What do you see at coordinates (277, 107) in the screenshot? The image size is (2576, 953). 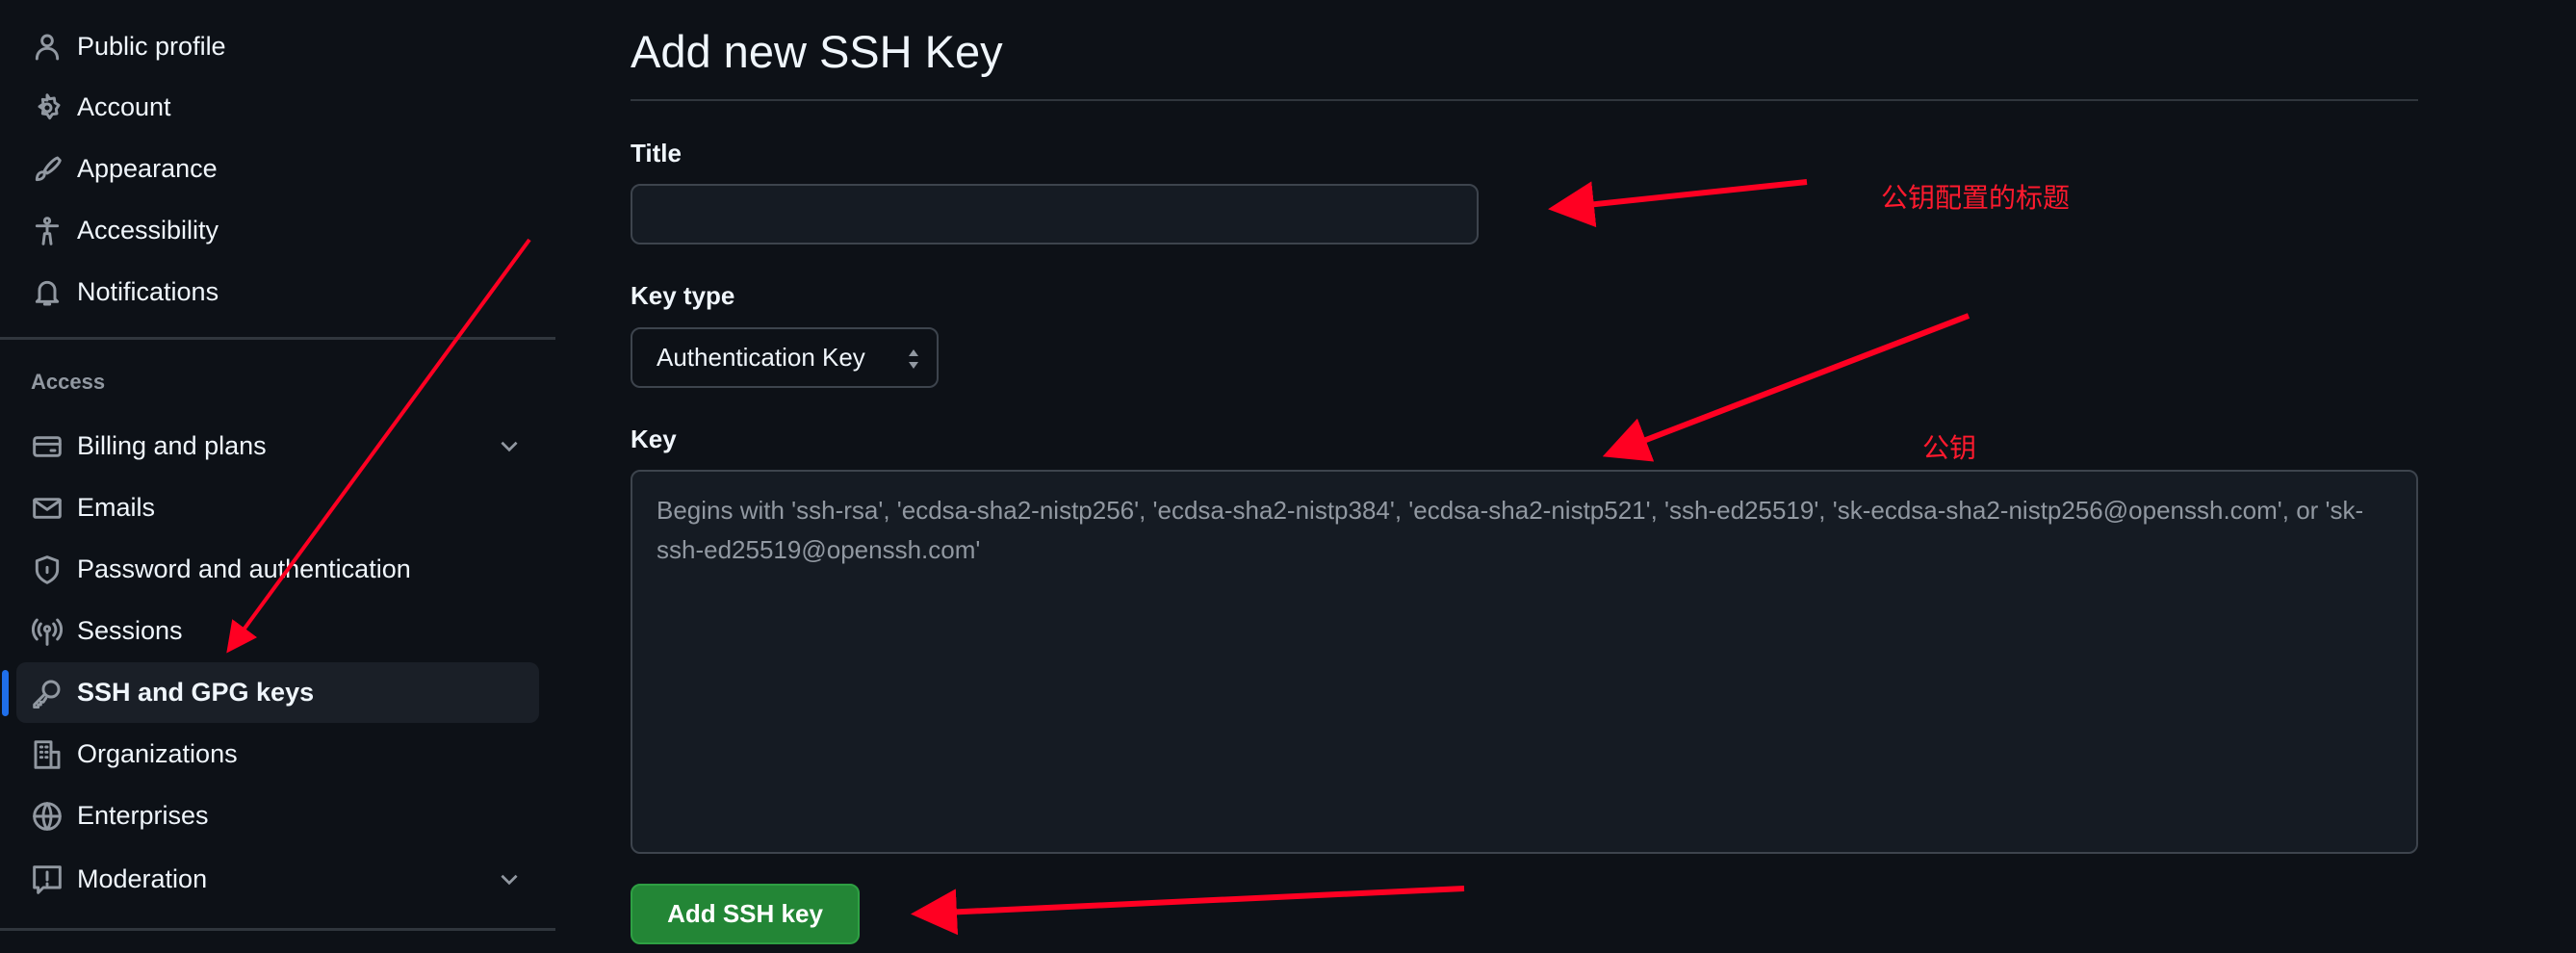 I see `sidebar-item-account: Account` at bounding box center [277, 107].